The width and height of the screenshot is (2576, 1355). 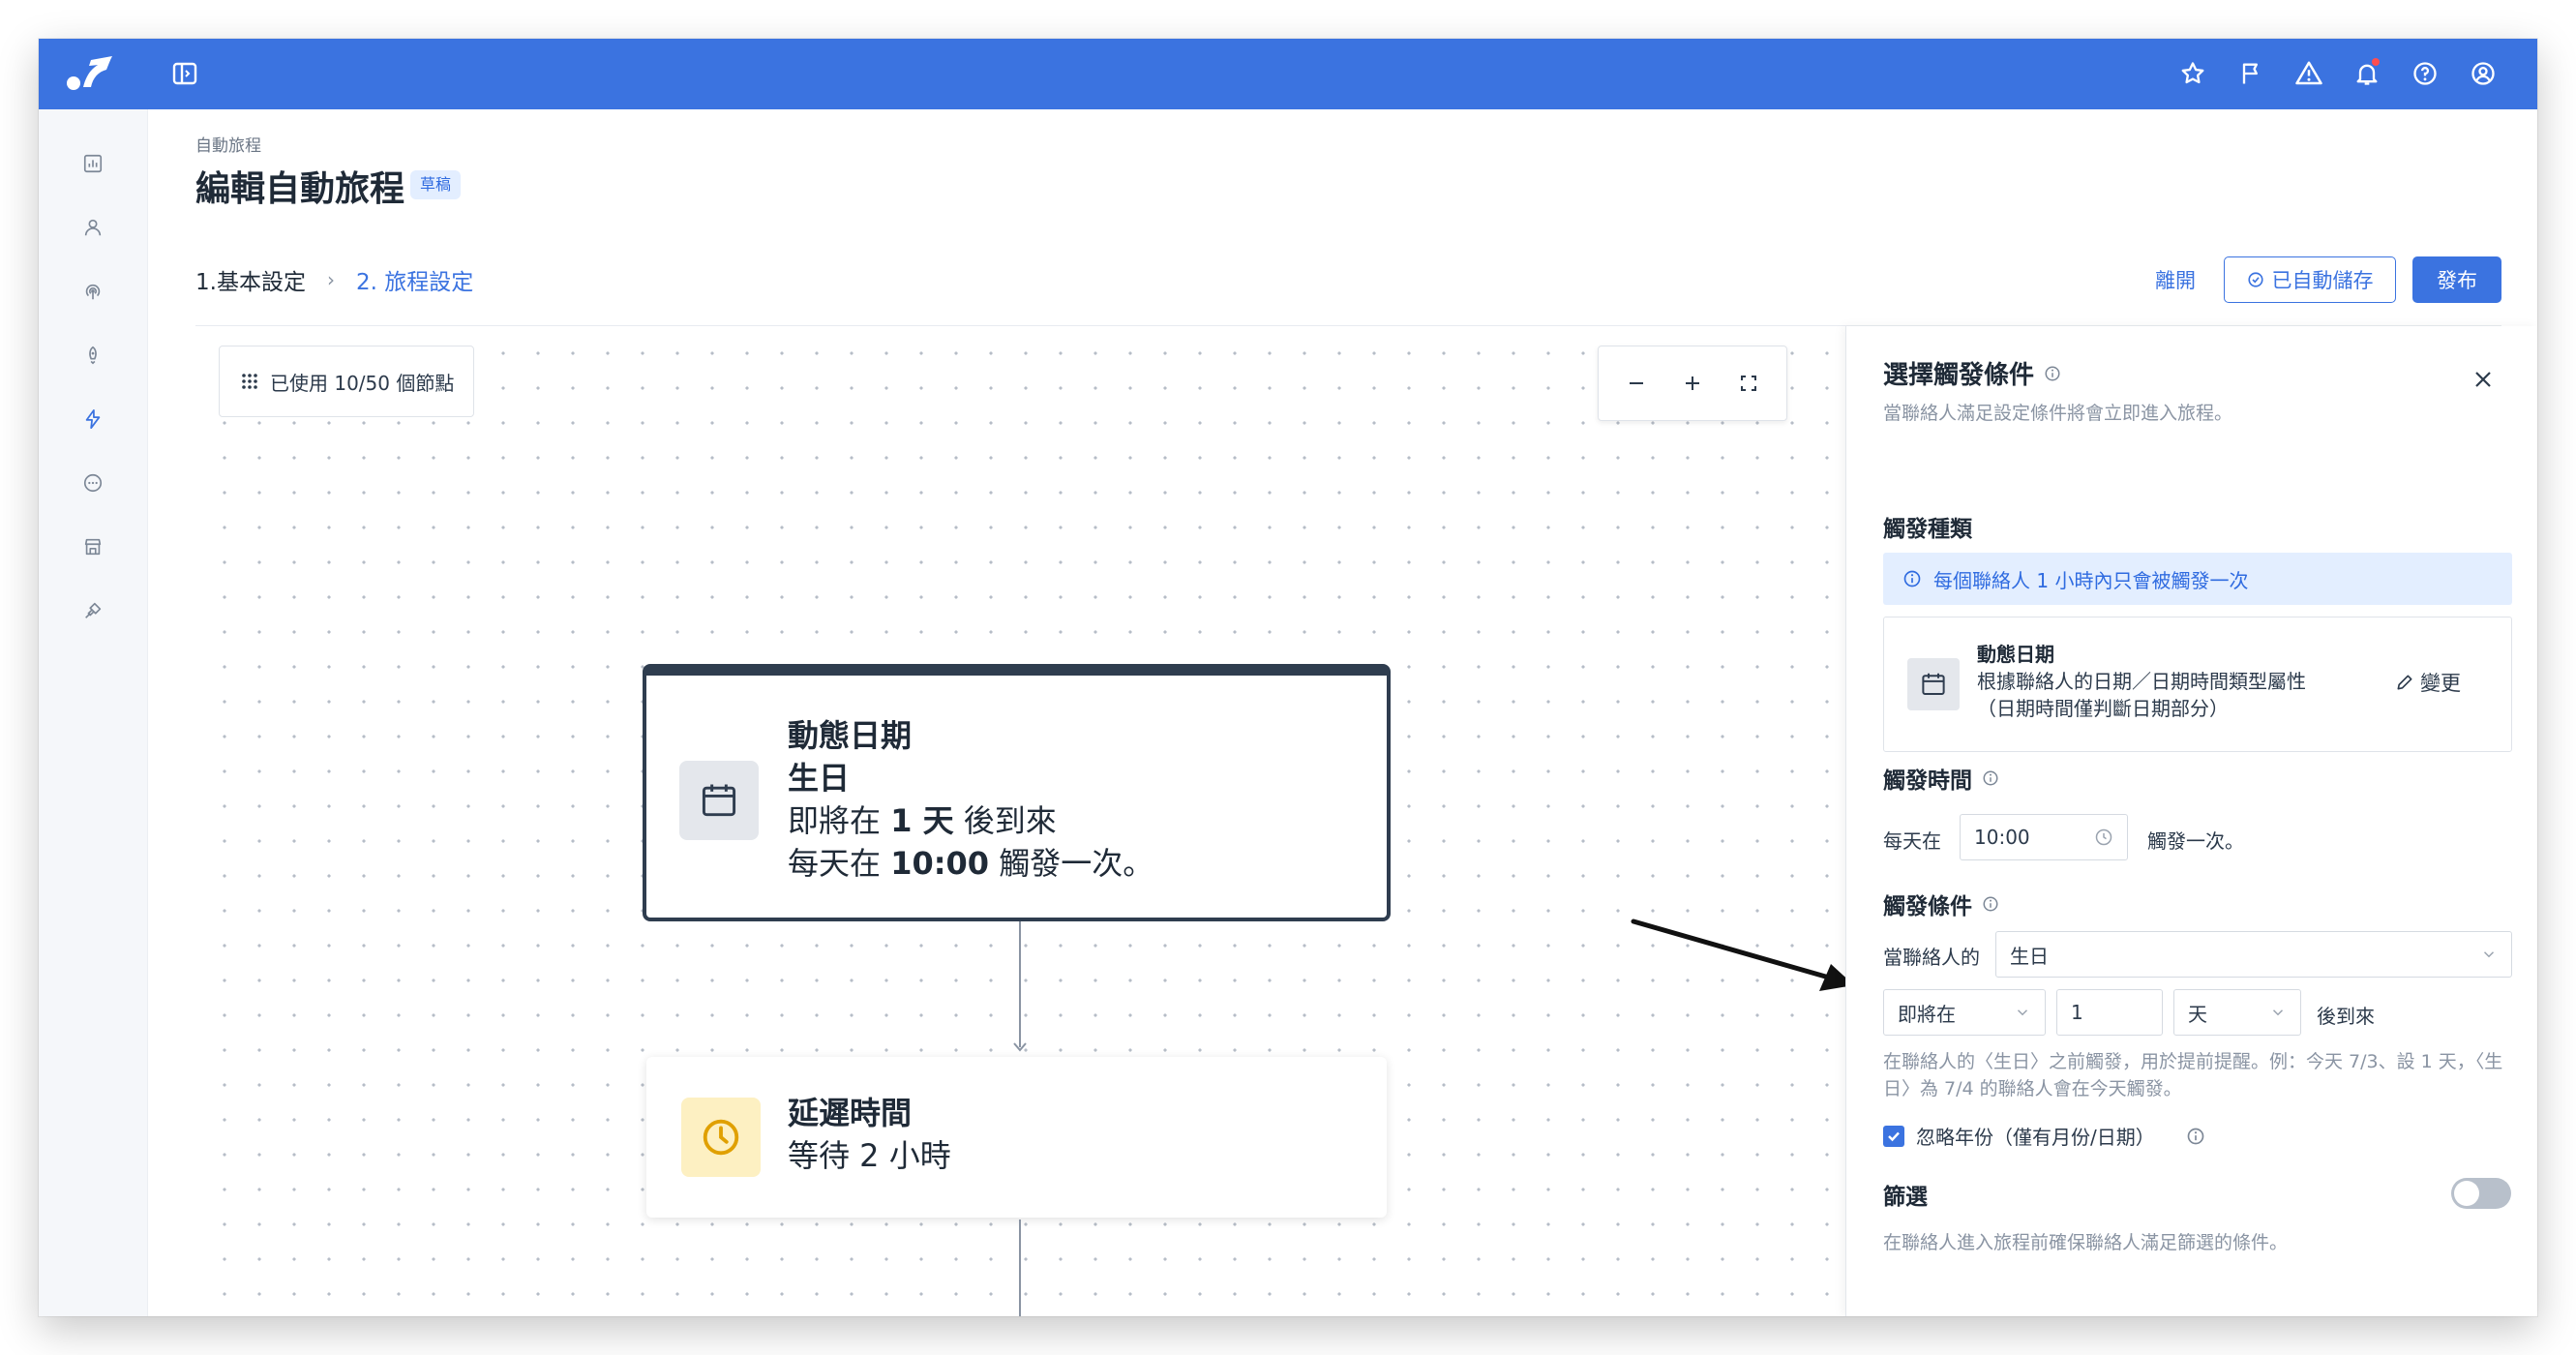 I want to click on nav-campaigns, so click(x=92, y=355).